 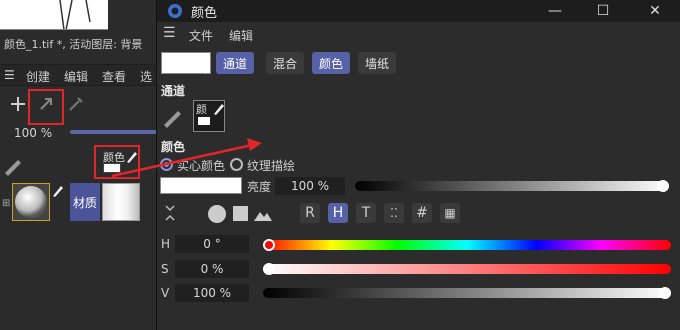 I want to click on annotation-box-tool, so click(x=46, y=107).